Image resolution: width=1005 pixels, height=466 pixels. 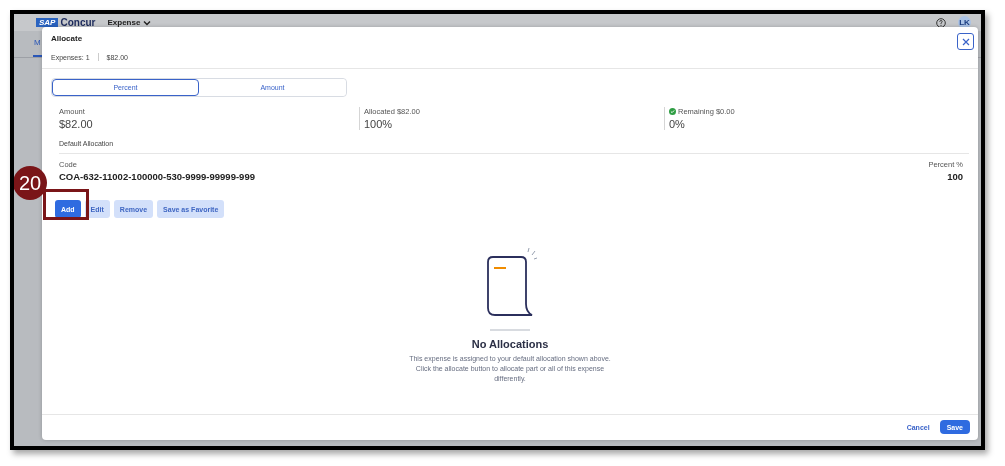 I want to click on chevron-down-icon, so click(x=147, y=22).